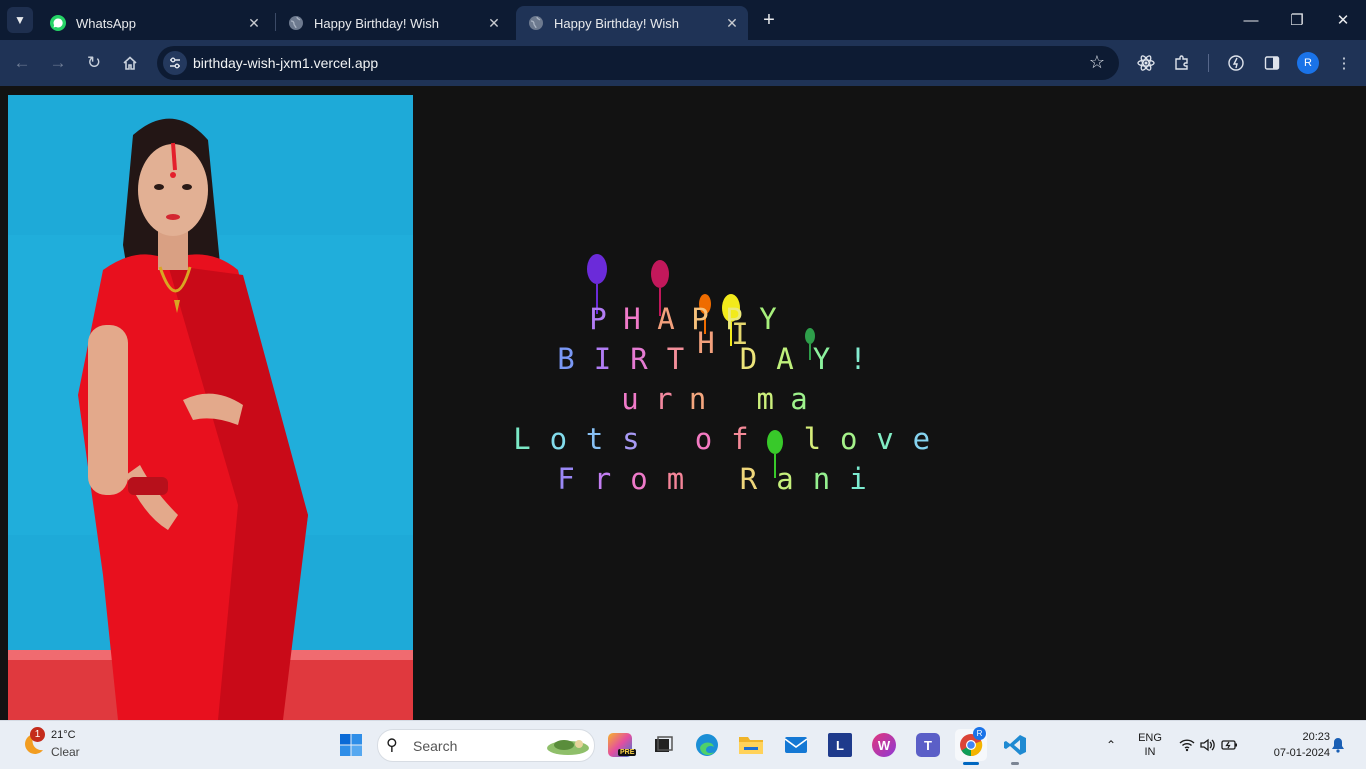 The height and width of the screenshot is (769, 1366). I want to click on home-icon, so click(130, 63).